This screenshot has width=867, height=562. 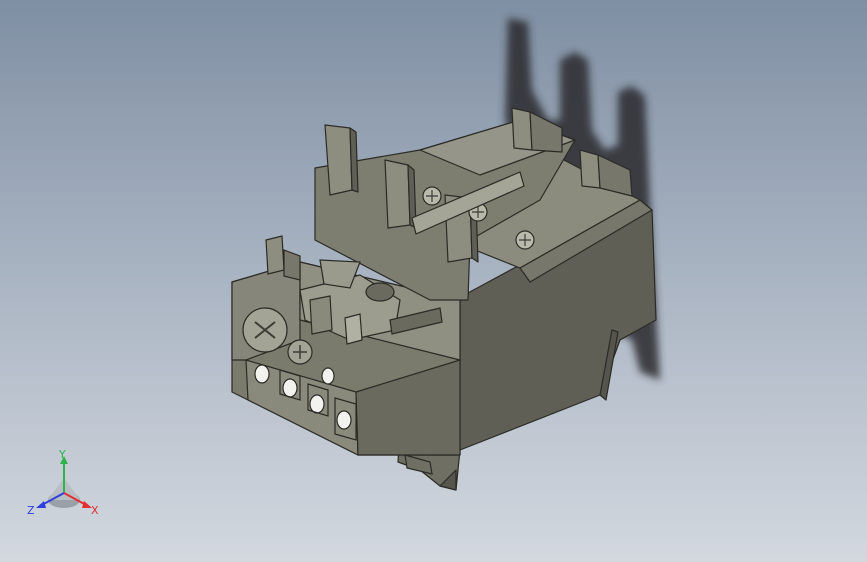 I want to click on coordinate-triad: Y X Z, so click(x=65, y=488).